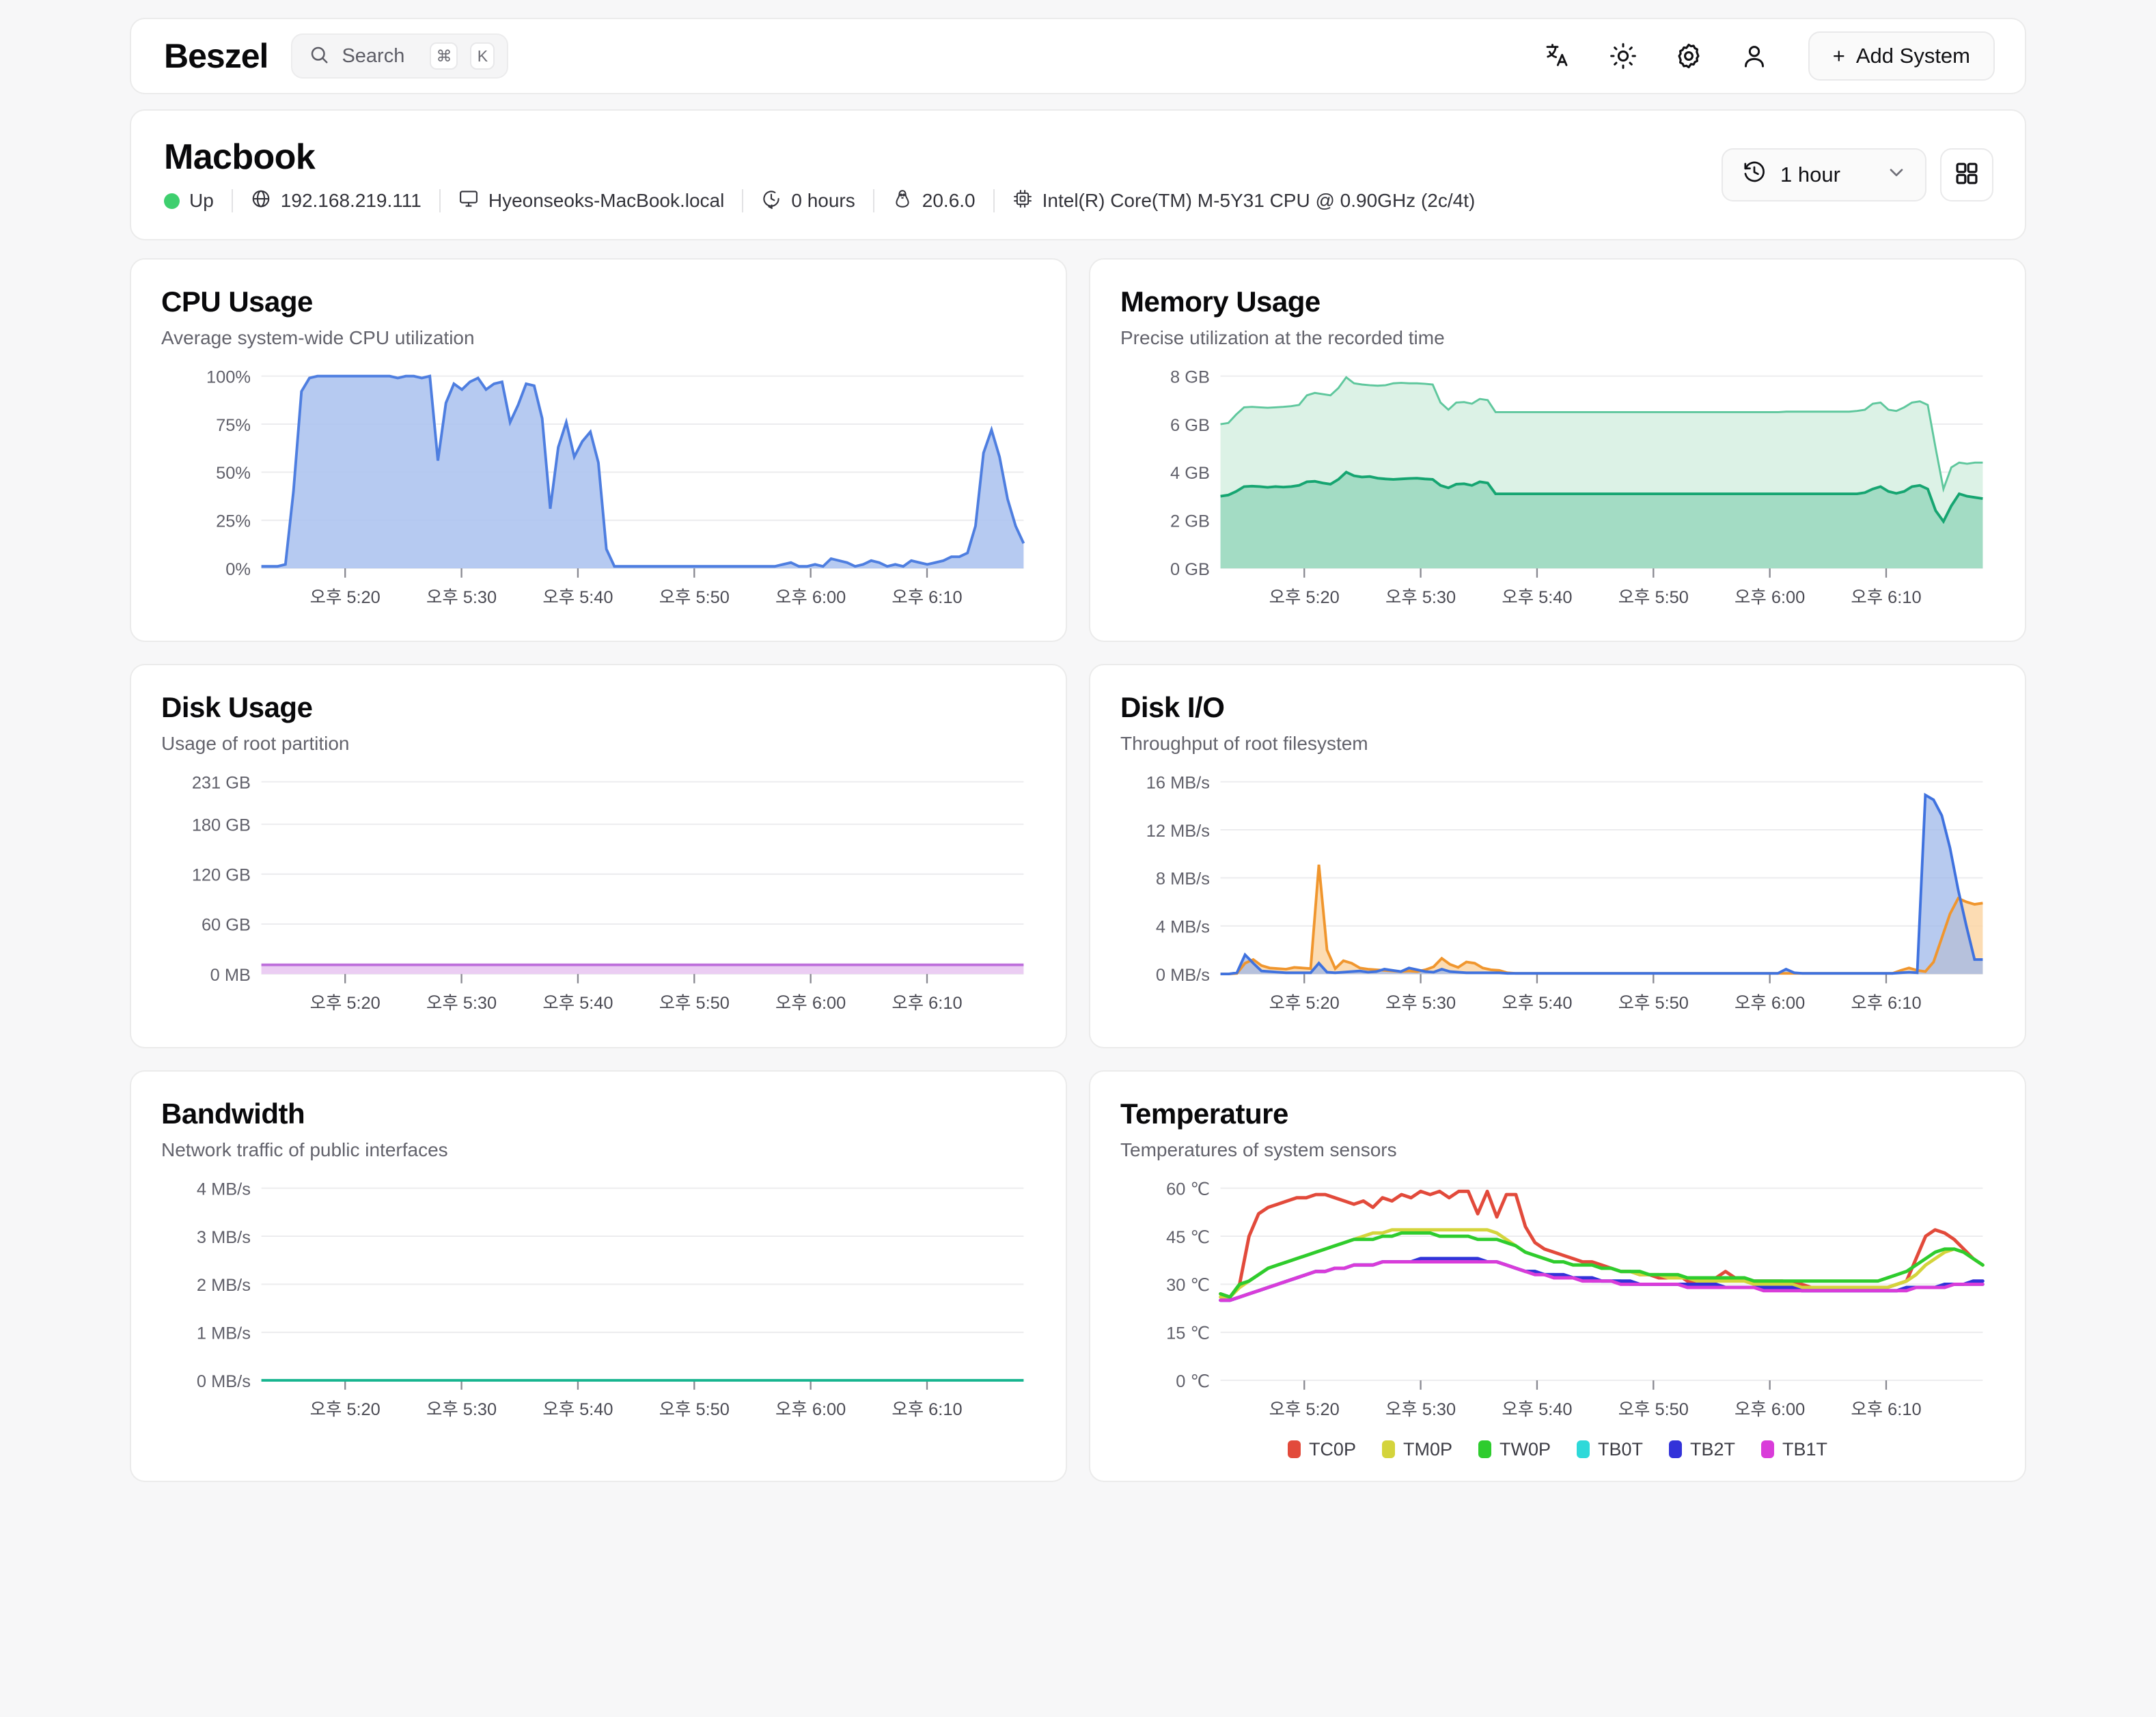 The width and height of the screenshot is (2156, 1717). What do you see at coordinates (189, 201) in the screenshot?
I see `status-badge: Up` at bounding box center [189, 201].